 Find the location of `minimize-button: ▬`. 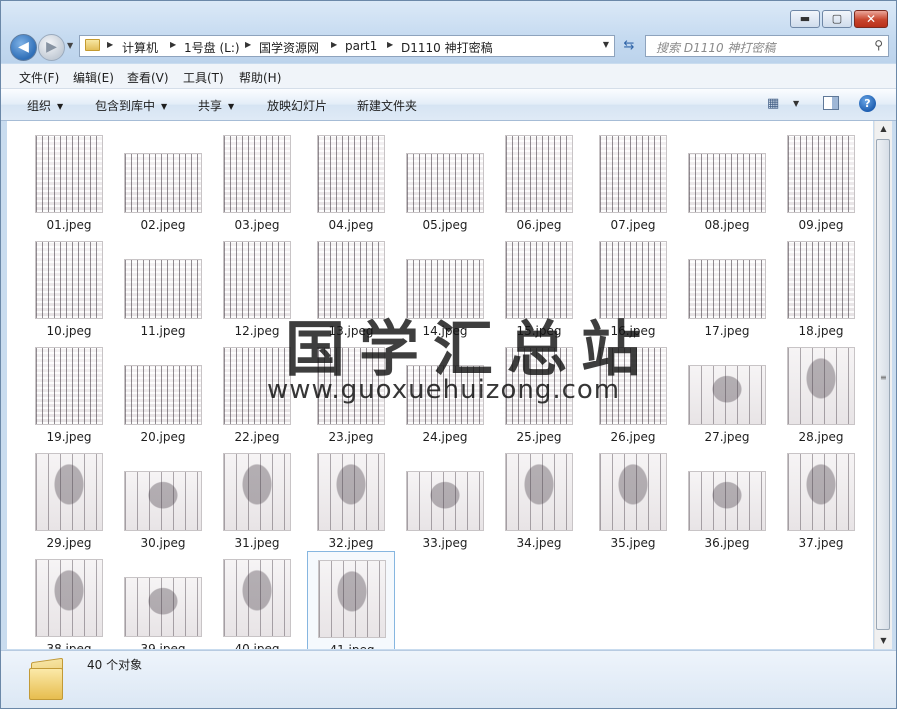

minimize-button: ▬ is located at coordinates (805, 19).